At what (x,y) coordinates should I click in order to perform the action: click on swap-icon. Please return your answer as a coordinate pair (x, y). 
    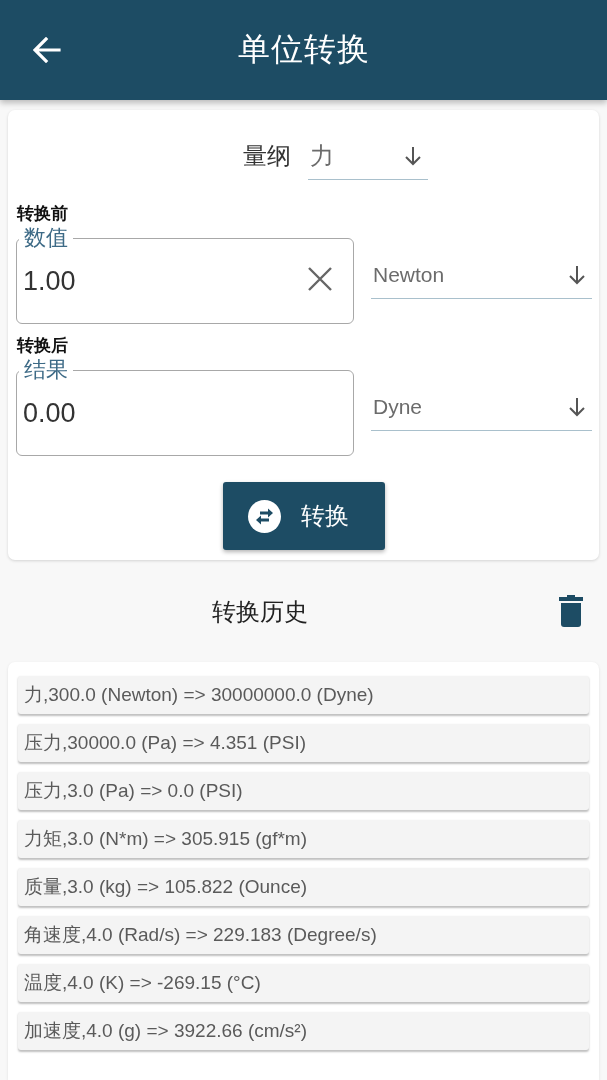
    Looking at the image, I should click on (264, 516).